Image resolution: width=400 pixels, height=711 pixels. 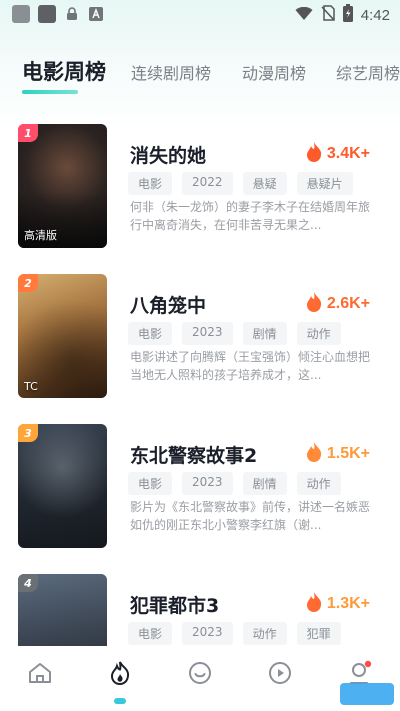 What do you see at coordinates (200, 14) in the screenshot?
I see `status-bar: 4:42` at bounding box center [200, 14].